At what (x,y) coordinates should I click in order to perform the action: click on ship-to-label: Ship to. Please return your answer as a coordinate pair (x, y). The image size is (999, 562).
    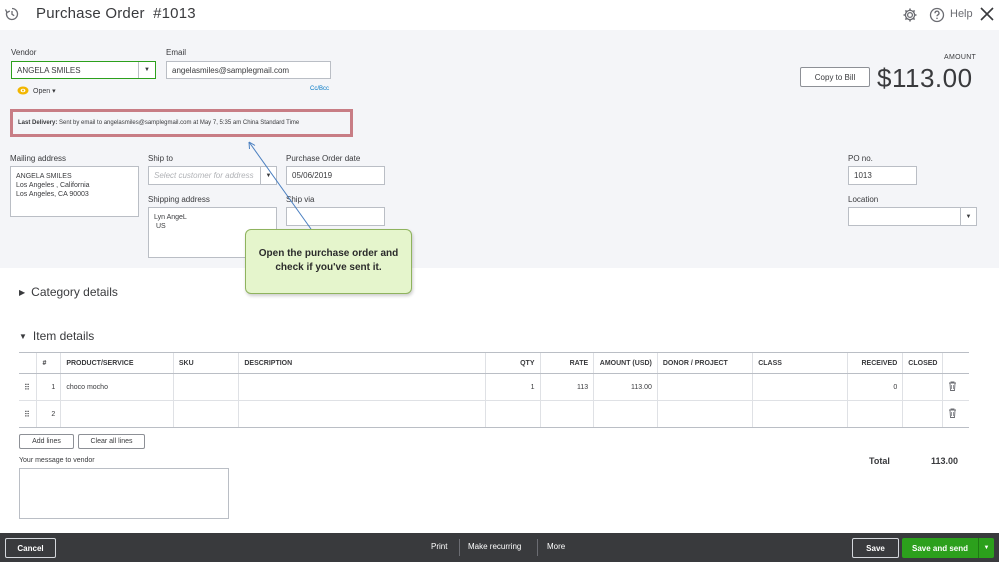
    Looking at the image, I should click on (160, 158).